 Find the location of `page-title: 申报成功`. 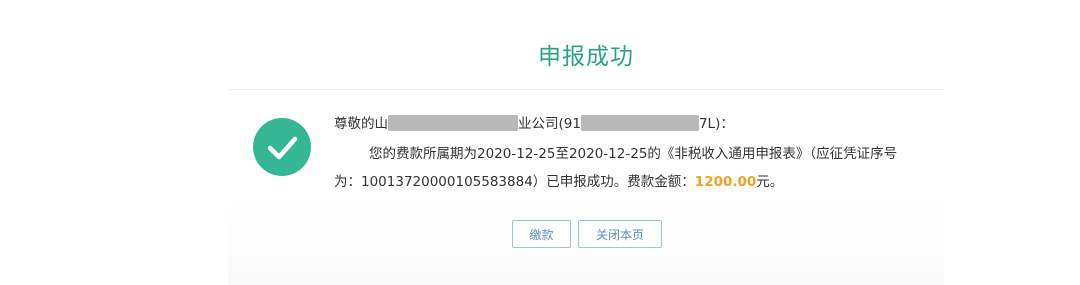

page-title: 申报成功 is located at coordinates (586, 57).